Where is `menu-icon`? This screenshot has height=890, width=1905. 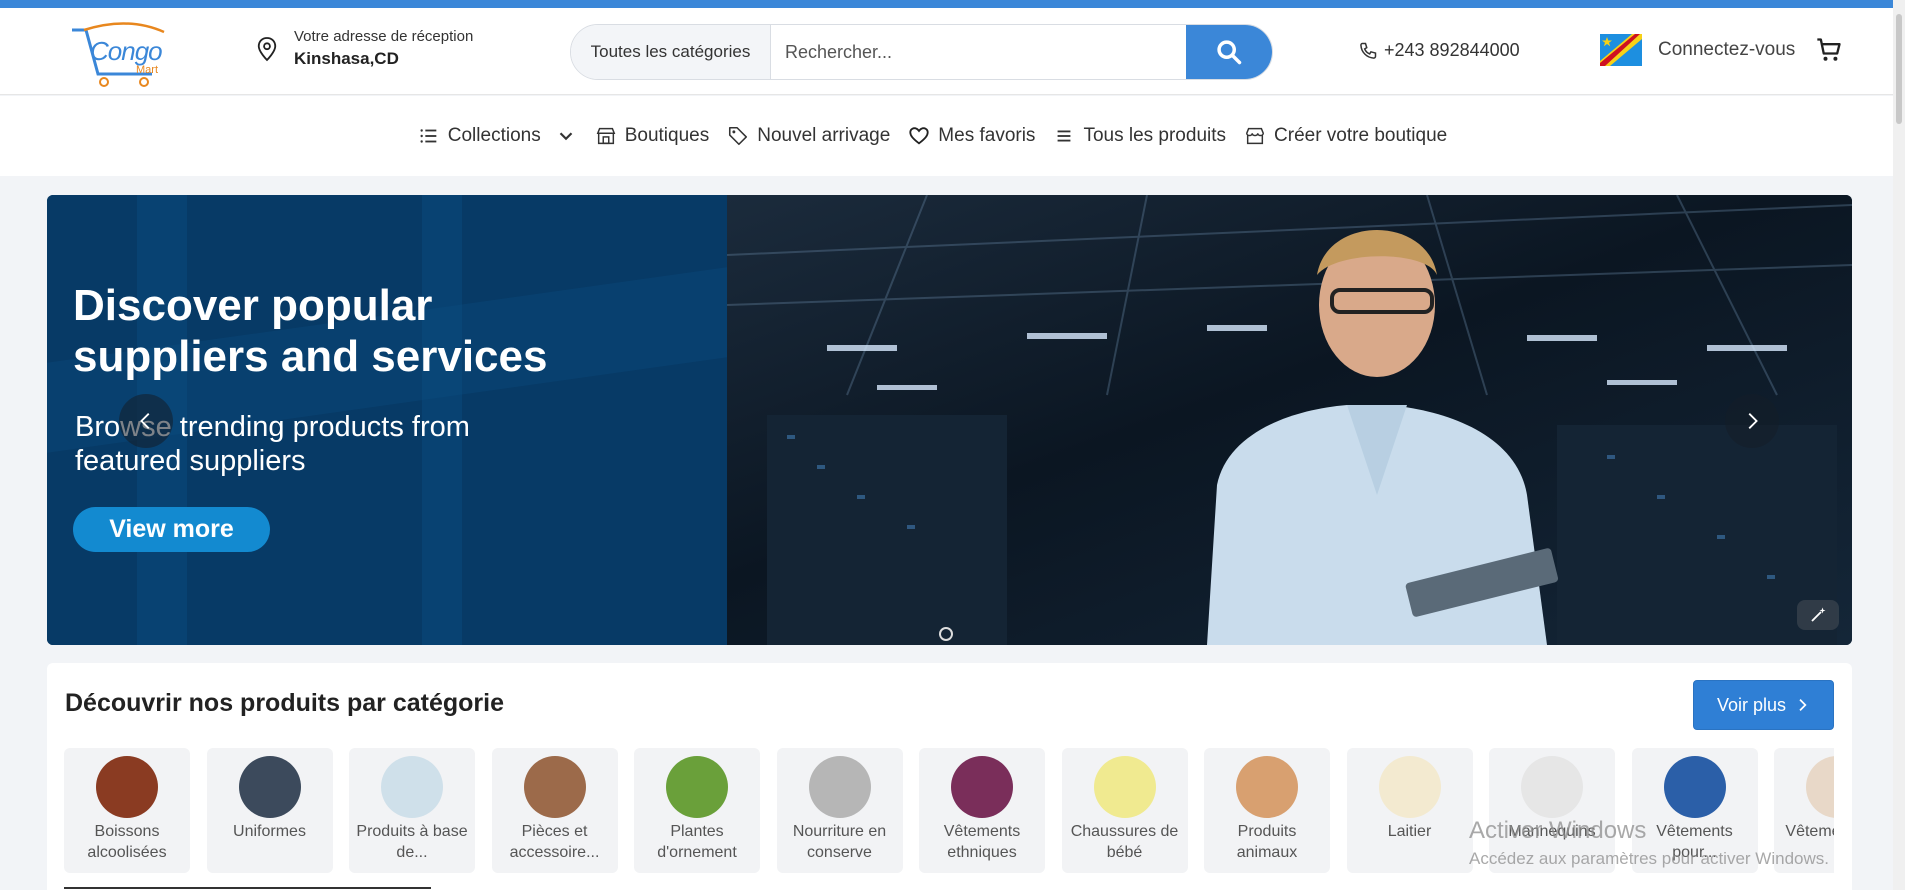
menu-icon is located at coordinates (1064, 136).